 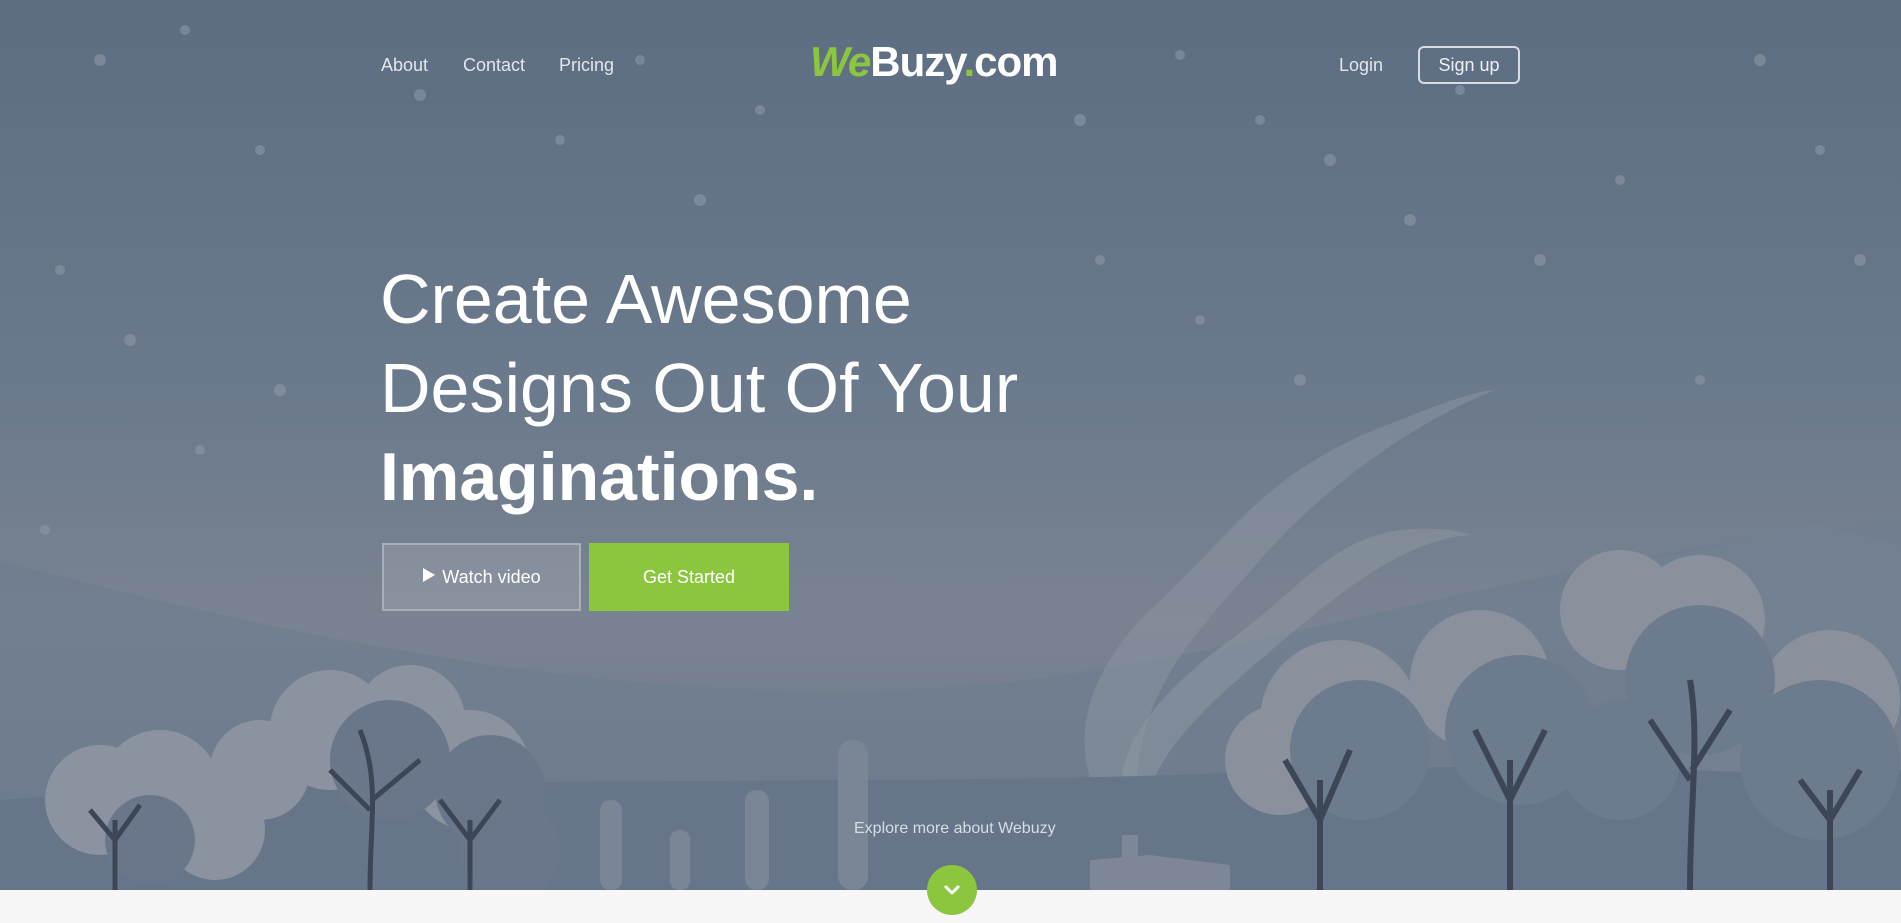 What do you see at coordinates (404, 65) in the screenshot?
I see `nav-about-link: About` at bounding box center [404, 65].